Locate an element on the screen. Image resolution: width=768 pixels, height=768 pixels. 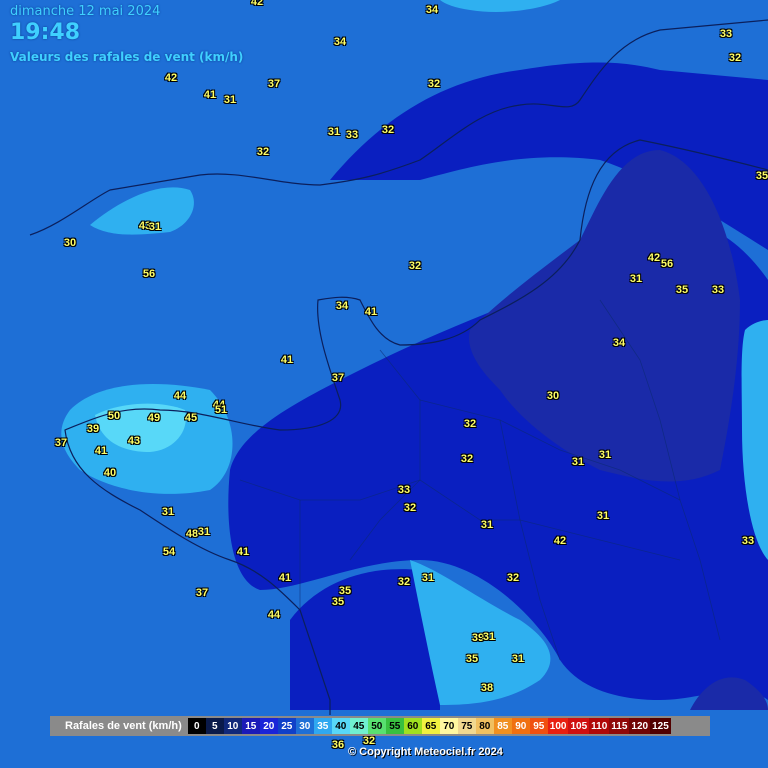
forecast-time: 19:48 is located at coordinates (45, 32).